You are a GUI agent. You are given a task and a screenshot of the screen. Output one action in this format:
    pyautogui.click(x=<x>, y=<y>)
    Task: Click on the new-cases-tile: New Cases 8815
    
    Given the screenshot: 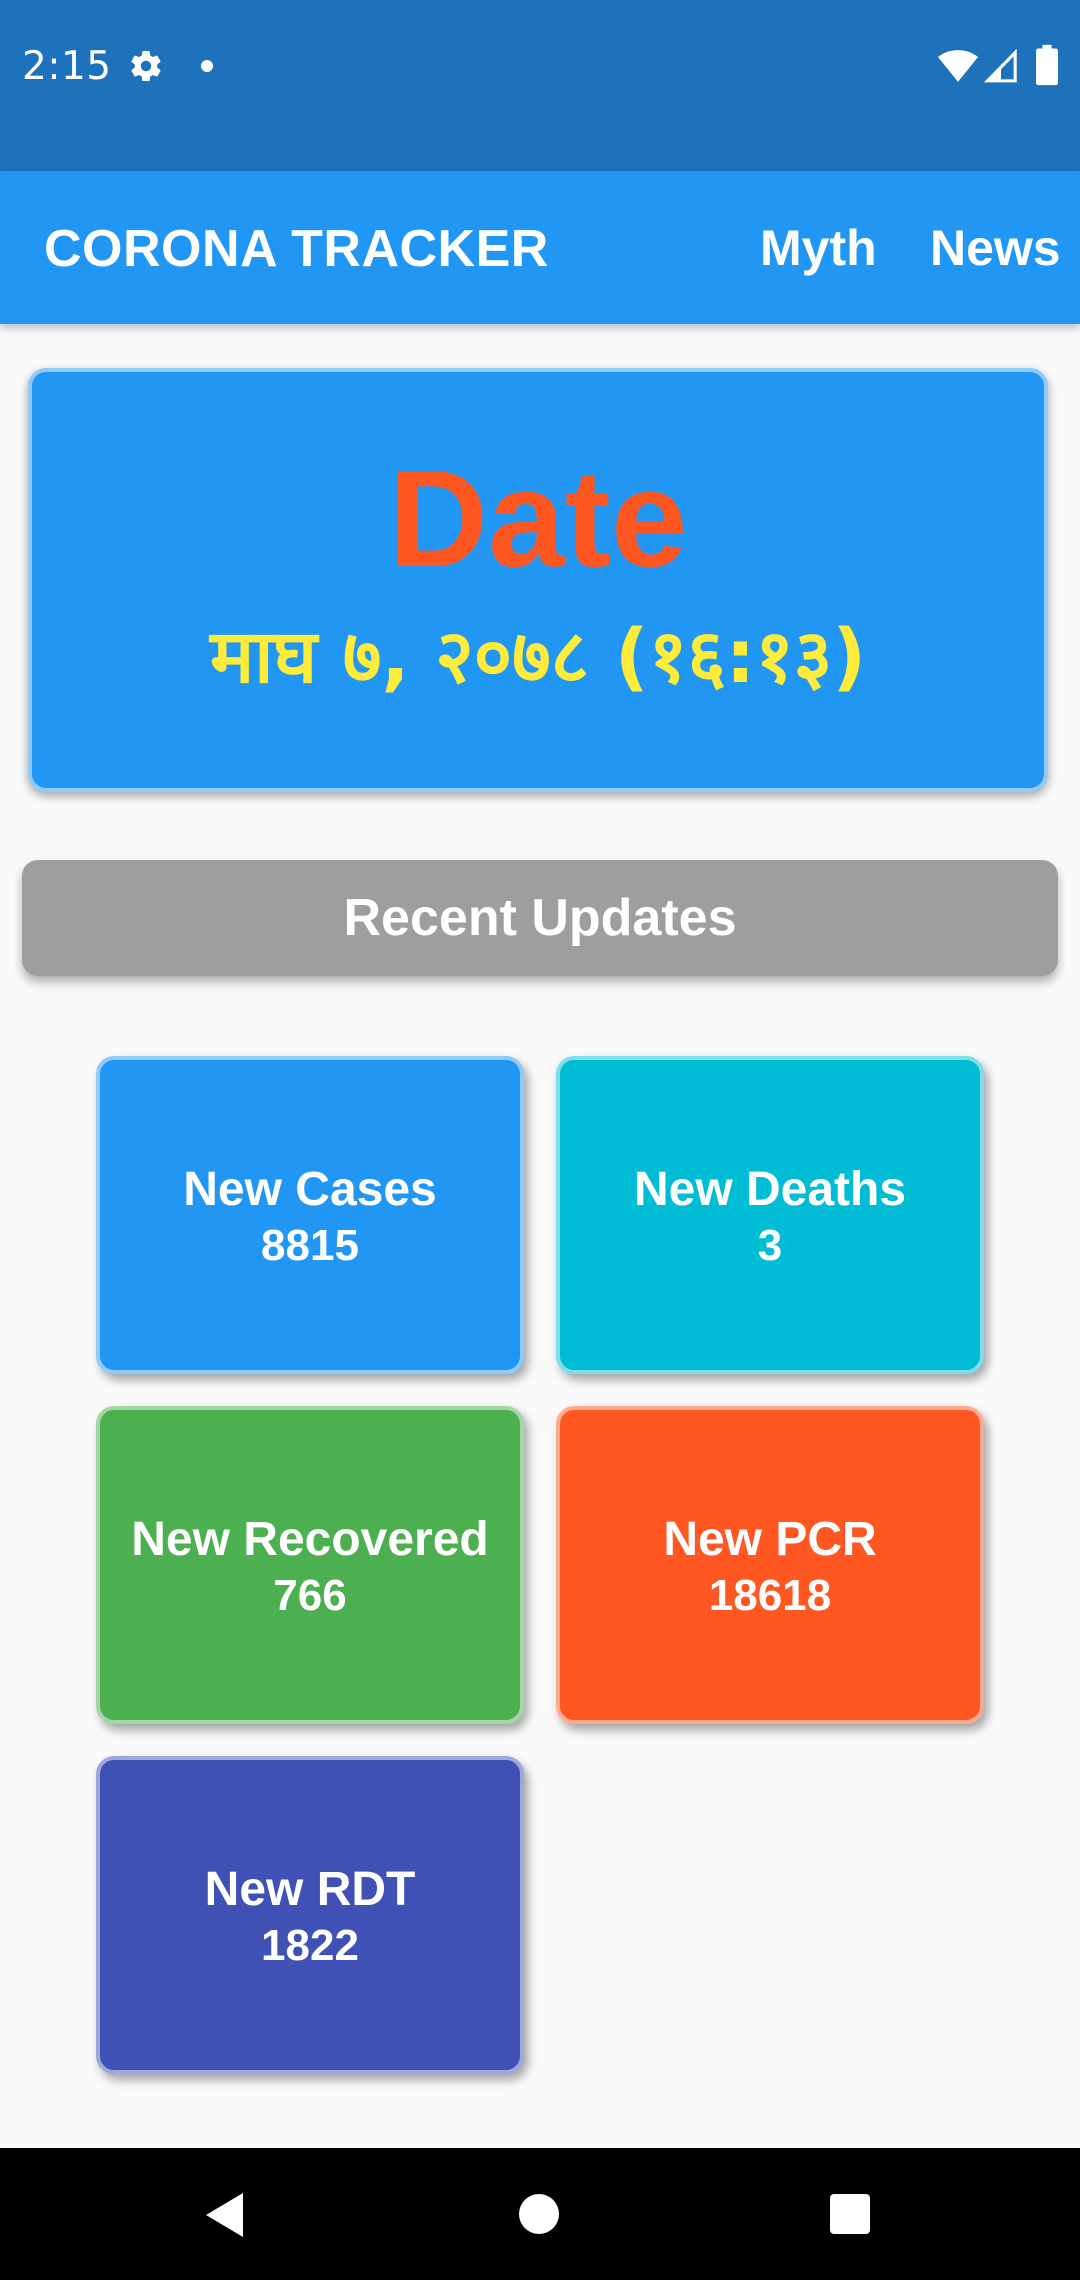 What is the action you would take?
    pyautogui.click(x=310, y=1215)
    